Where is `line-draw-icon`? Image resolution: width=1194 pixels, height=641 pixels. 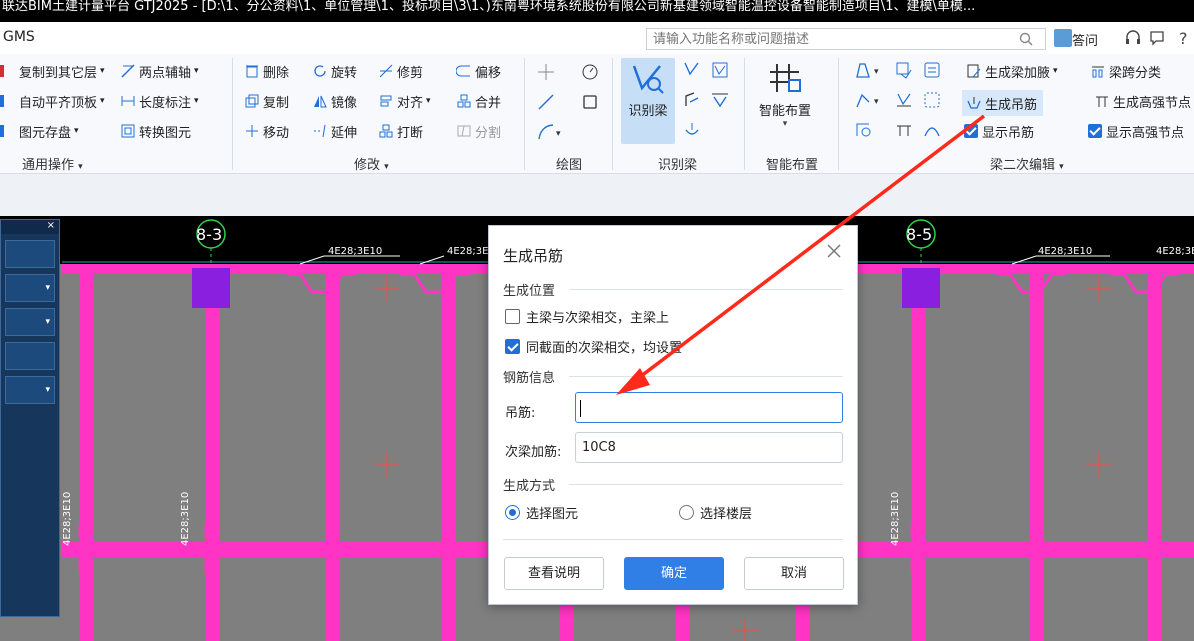
line-draw-icon is located at coordinates (546, 102).